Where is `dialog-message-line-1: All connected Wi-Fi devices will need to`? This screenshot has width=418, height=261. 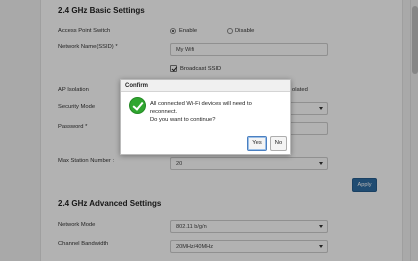 dialog-message-line-1: All connected Wi-Fi devices will need to is located at coordinates (201, 104).